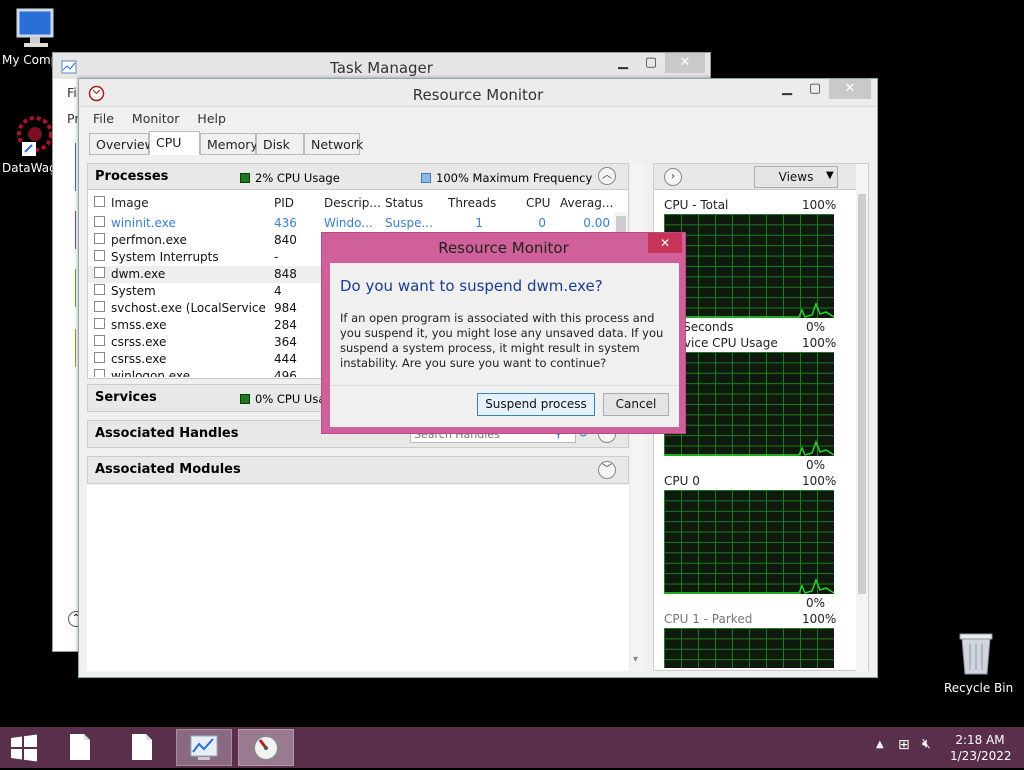  I want to click on process-image: winlogon.exe, so click(151, 373).